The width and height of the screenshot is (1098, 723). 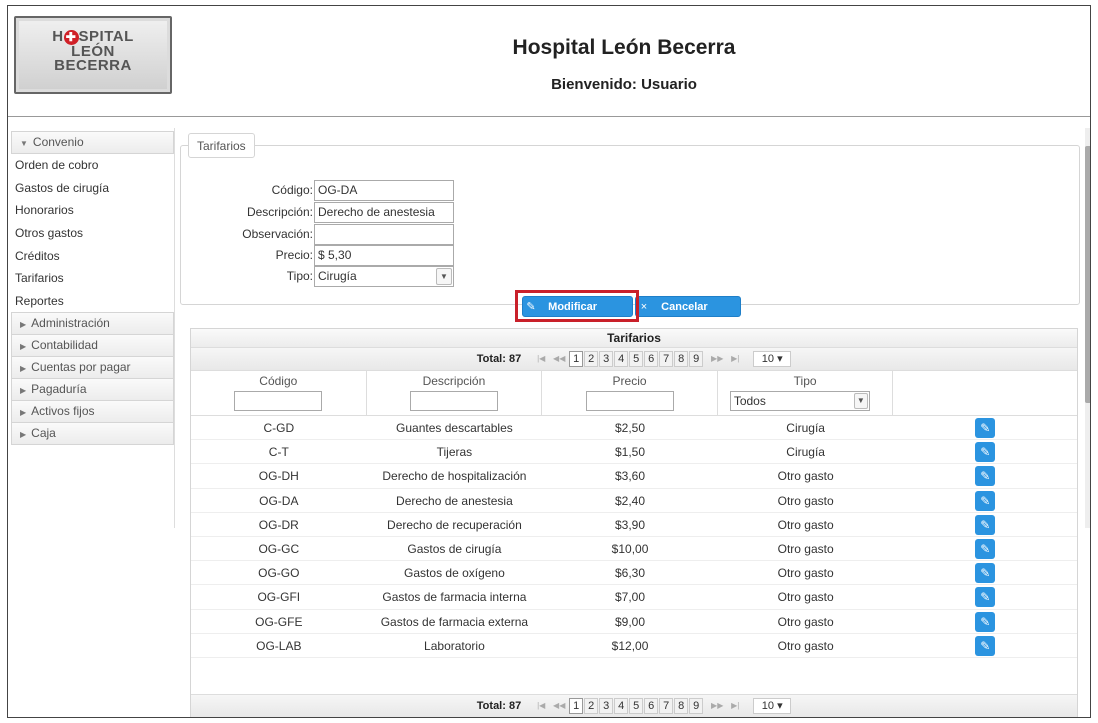 What do you see at coordinates (92, 188) in the screenshot?
I see `sidebar-item-gastos-de-cirugia: Gastos de cirugía` at bounding box center [92, 188].